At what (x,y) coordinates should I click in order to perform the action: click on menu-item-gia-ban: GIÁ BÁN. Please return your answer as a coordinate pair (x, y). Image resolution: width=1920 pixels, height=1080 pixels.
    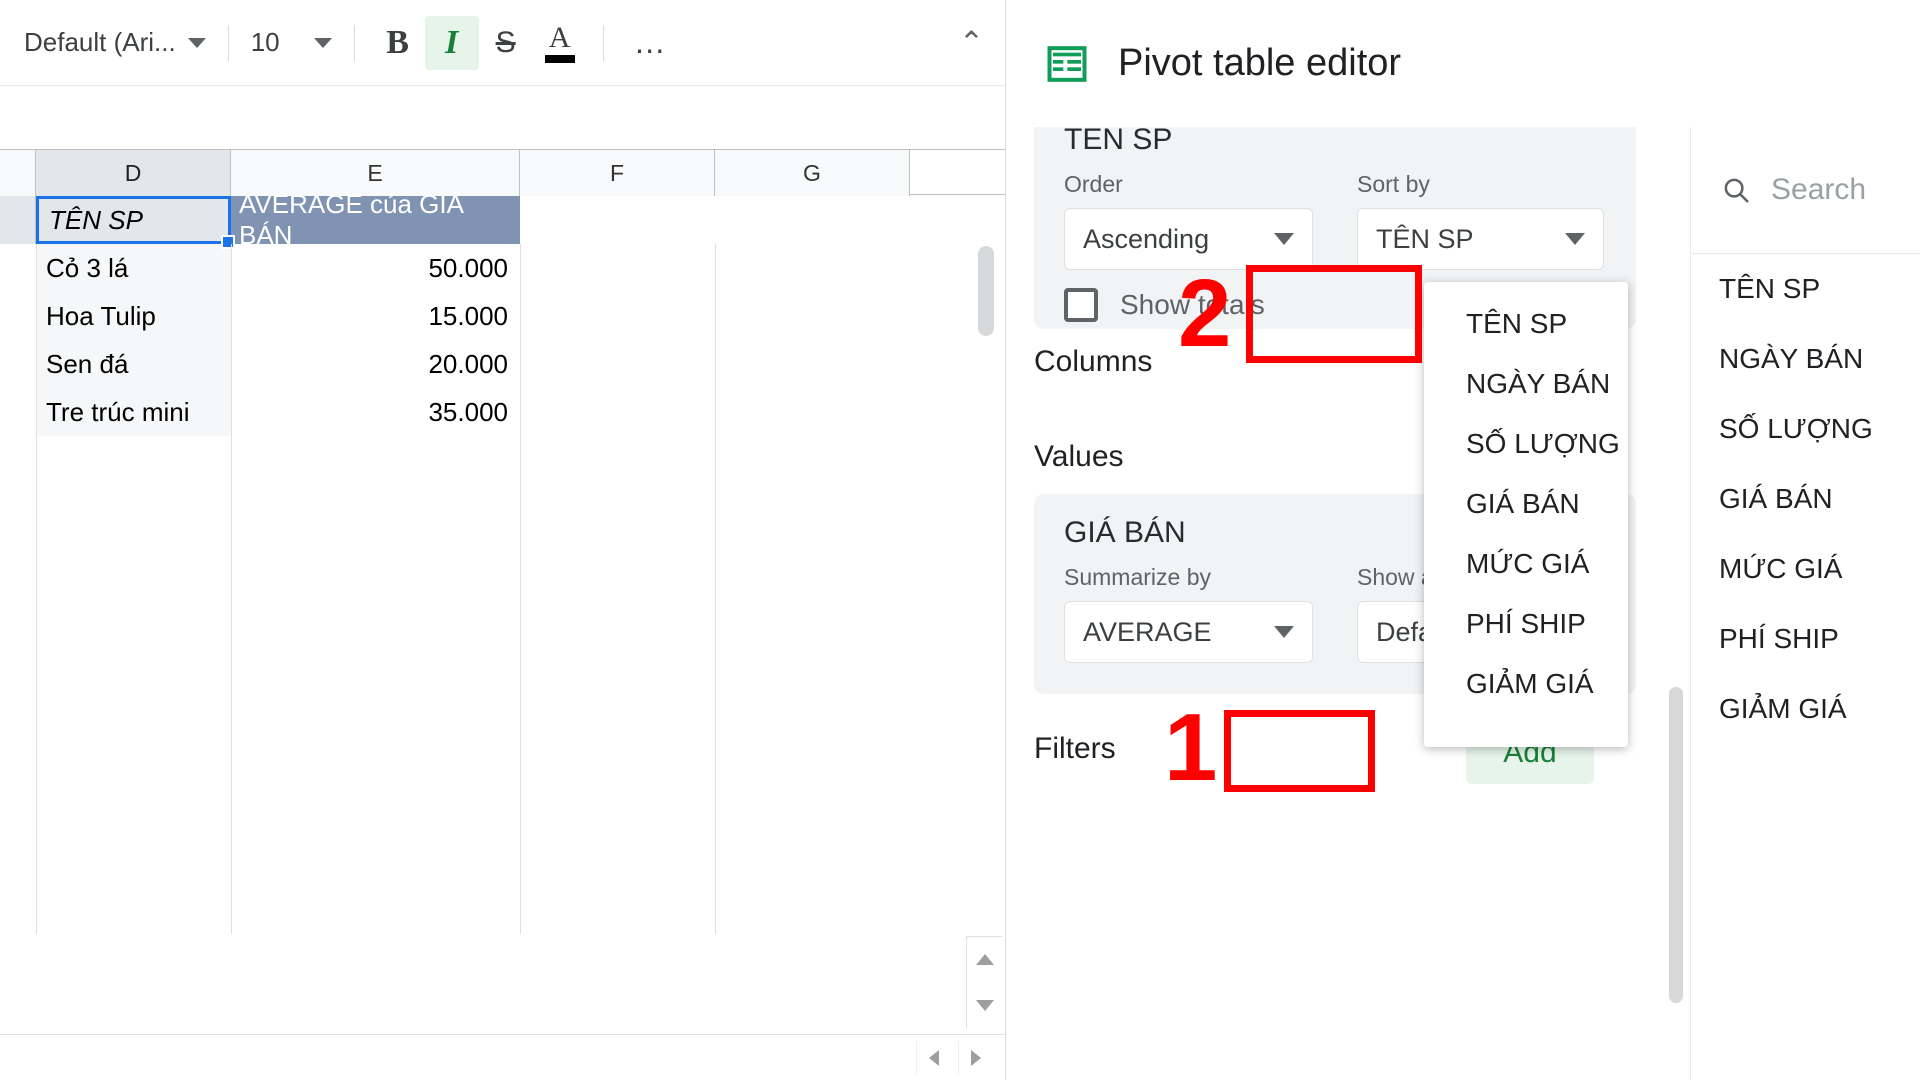
    Looking at the image, I should click on (1526, 504).